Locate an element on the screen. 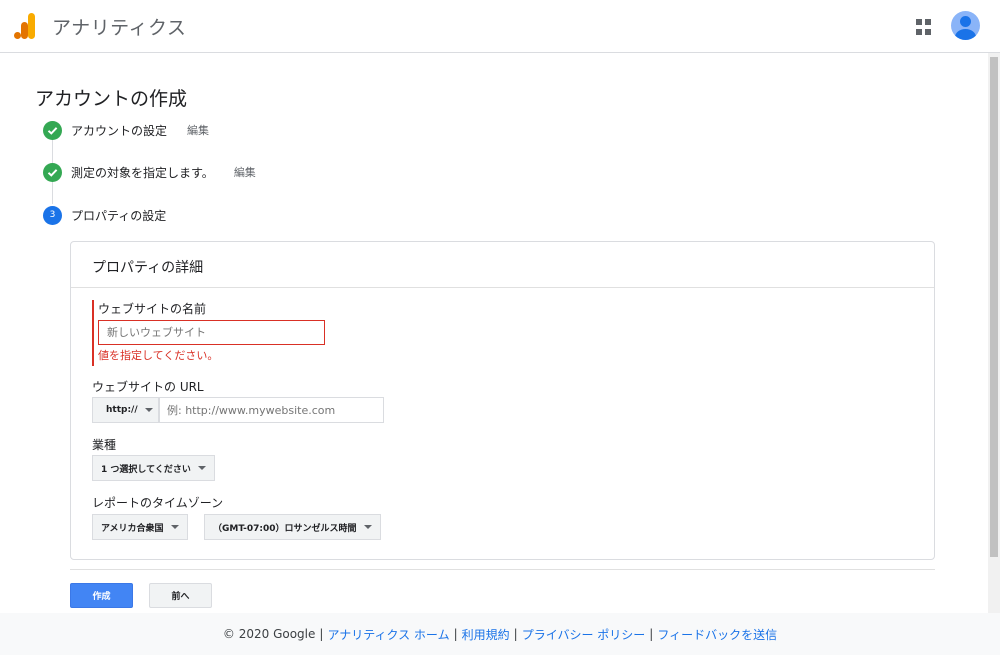 This screenshot has width=1000, height=655. error-indicator-bar is located at coordinates (93, 333).